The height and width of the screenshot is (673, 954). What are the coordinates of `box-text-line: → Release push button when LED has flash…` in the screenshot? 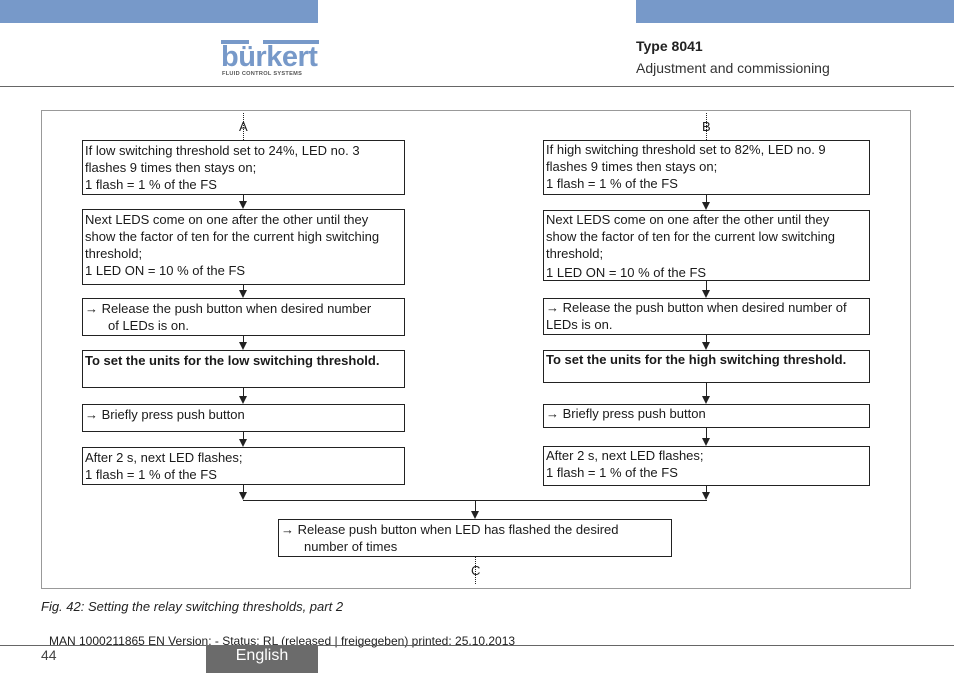 It's located at (450, 529).